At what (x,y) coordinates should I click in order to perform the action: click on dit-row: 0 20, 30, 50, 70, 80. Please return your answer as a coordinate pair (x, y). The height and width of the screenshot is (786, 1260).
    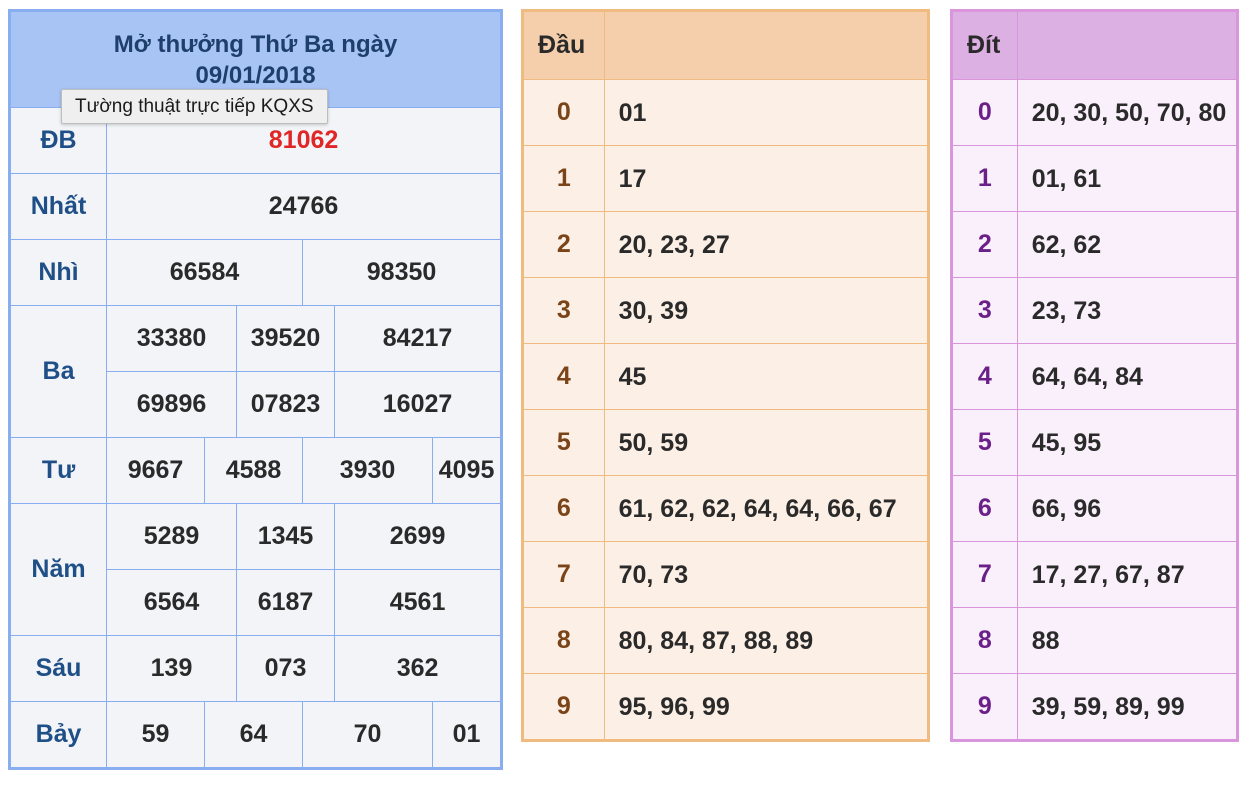
    Looking at the image, I should click on (1095, 112).